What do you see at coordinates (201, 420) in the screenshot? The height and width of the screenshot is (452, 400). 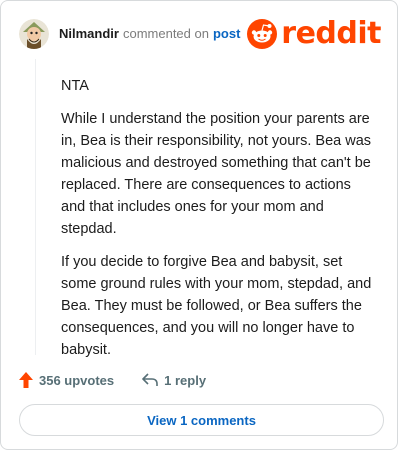 I see `view-comments-button: View 1 comments` at bounding box center [201, 420].